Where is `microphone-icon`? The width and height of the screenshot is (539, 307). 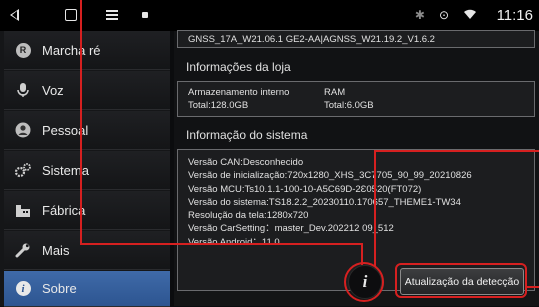
microphone-icon is located at coordinates (23, 90).